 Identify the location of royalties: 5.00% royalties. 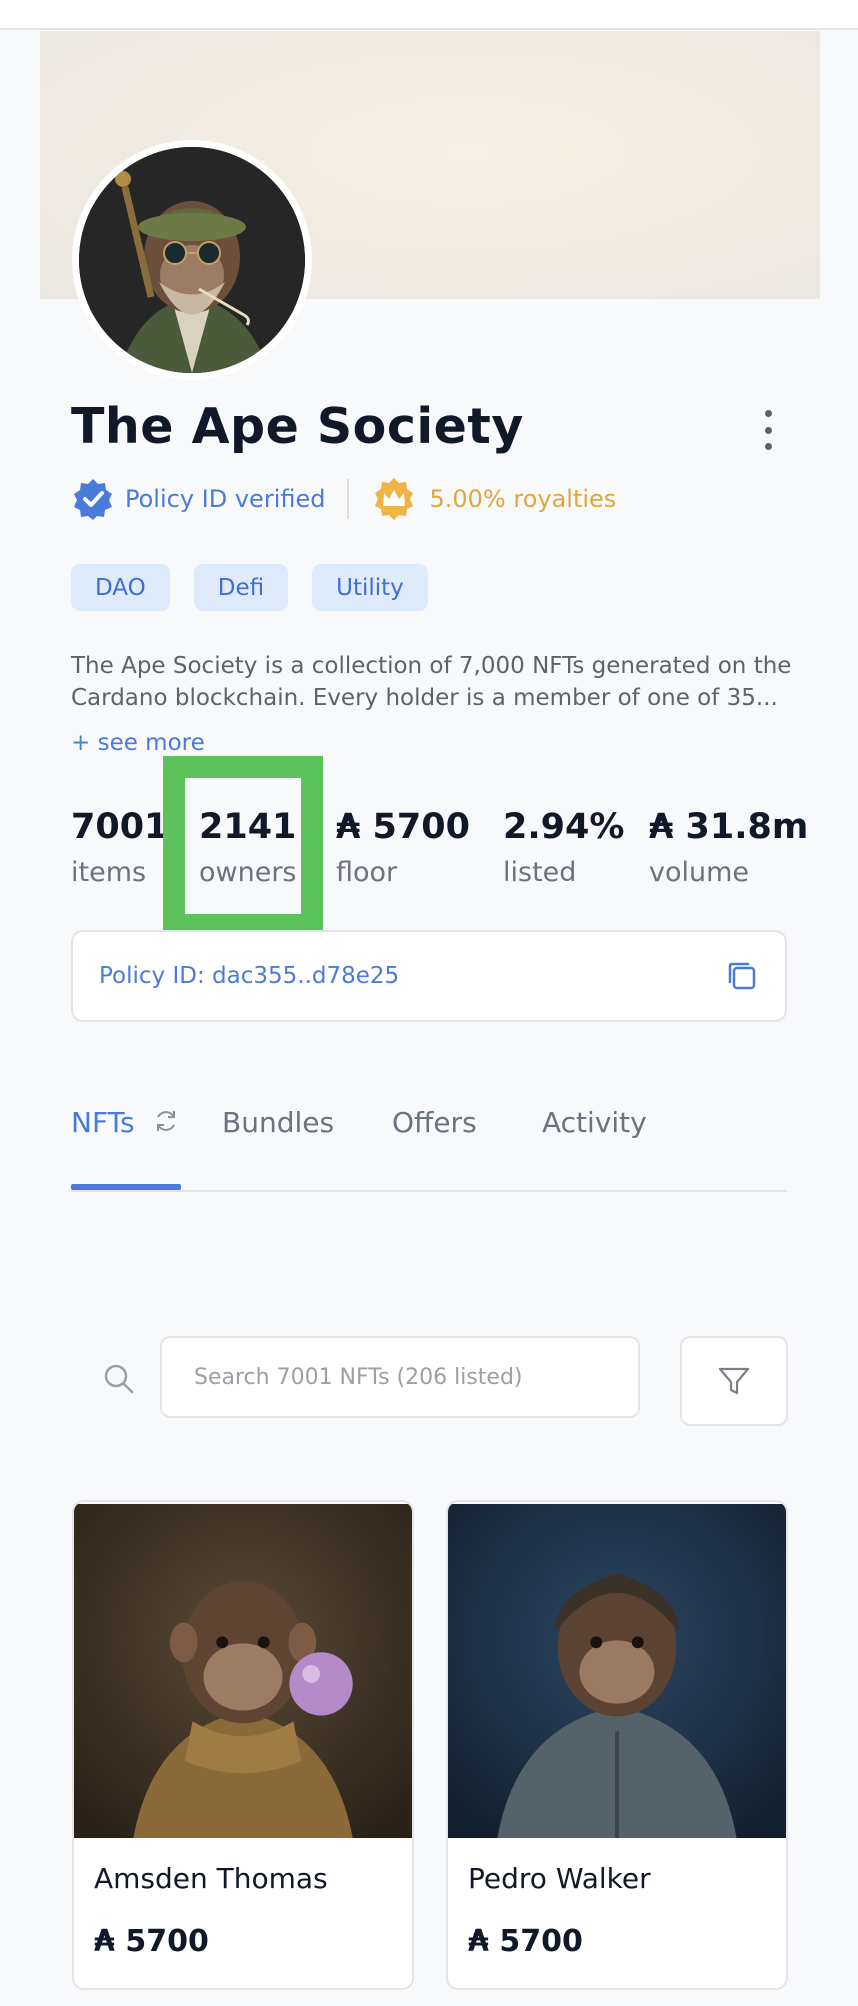
(493, 499).